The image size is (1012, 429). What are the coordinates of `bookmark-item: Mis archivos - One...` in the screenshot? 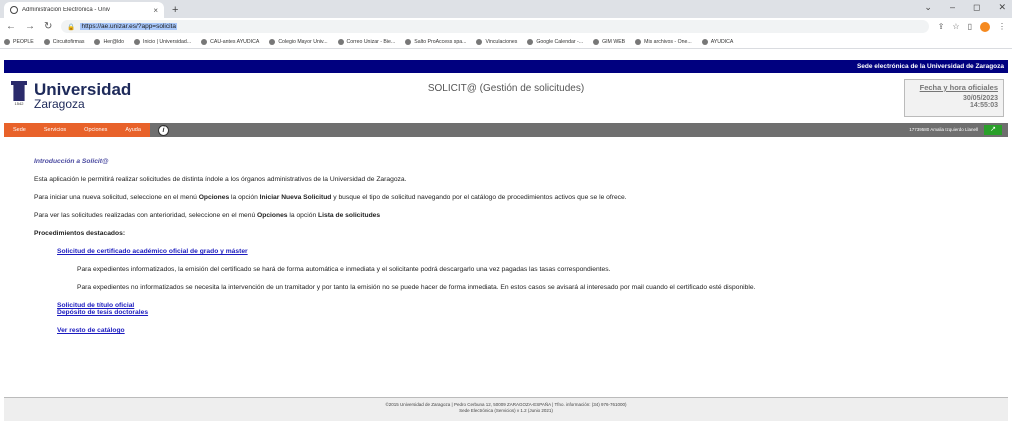 It's located at (663, 41).